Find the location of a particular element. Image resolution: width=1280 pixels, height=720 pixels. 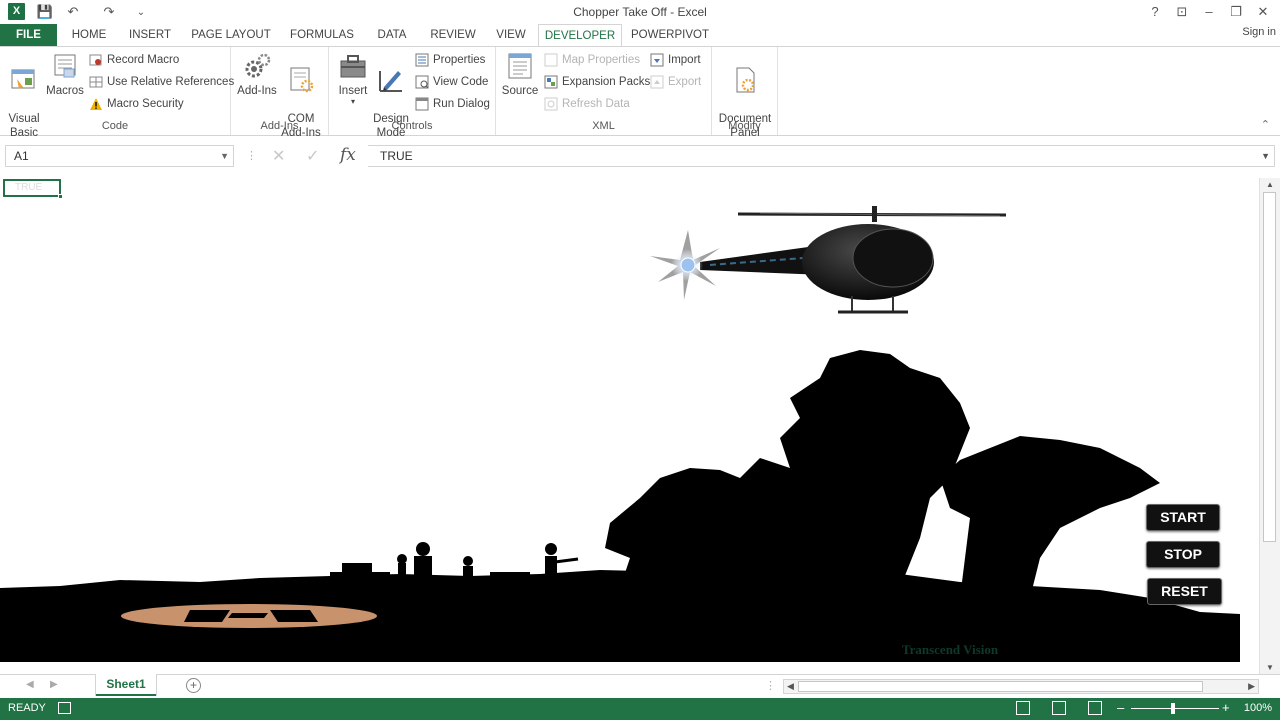

horizontal-scroll-thumb is located at coordinates (1000, 686).